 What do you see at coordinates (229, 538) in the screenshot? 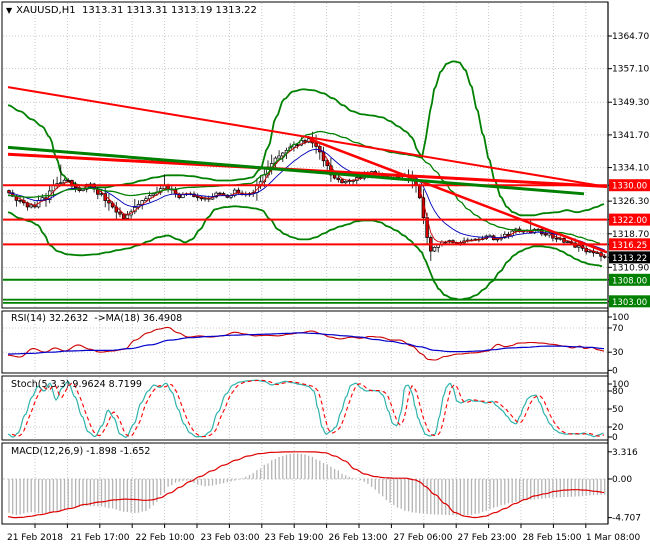
I see `time-tick-label: 23 Feb 03:00` at bounding box center [229, 538].